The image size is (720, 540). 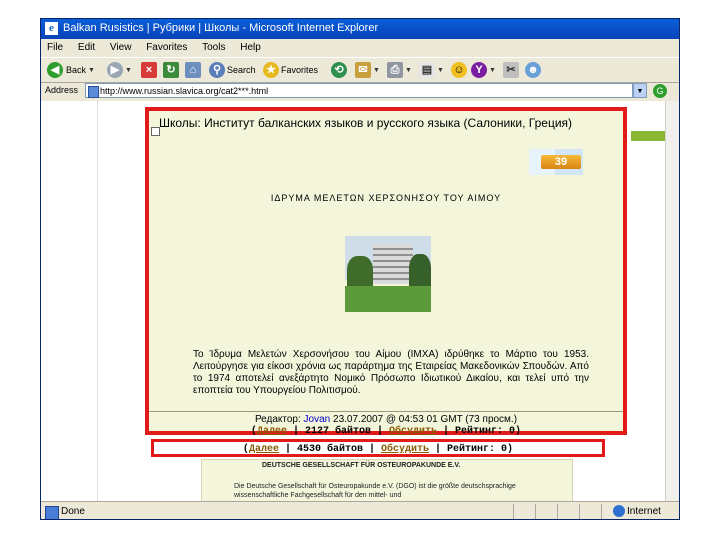 I want to click on edit-page-button: ▤ ▼, so click(x=431, y=70).